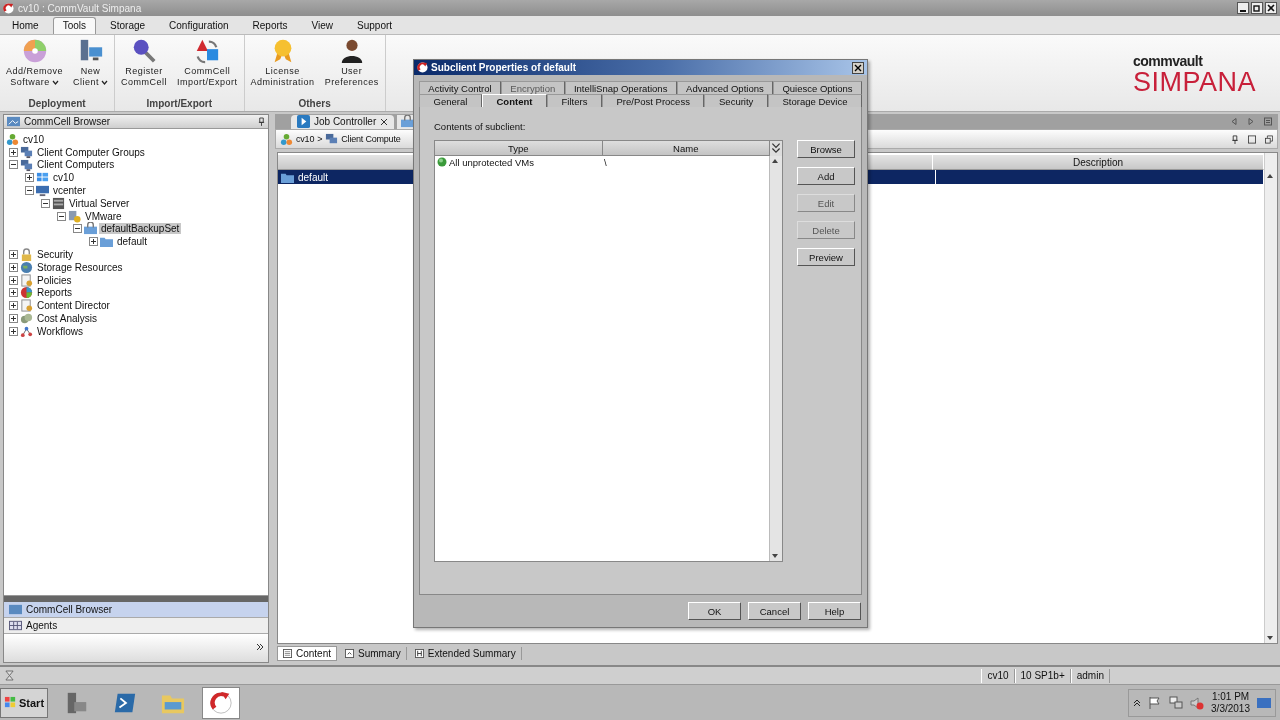 This screenshot has height=720, width=1280. I want to click on section-label: Contents of subclient:, so click(480, 126).